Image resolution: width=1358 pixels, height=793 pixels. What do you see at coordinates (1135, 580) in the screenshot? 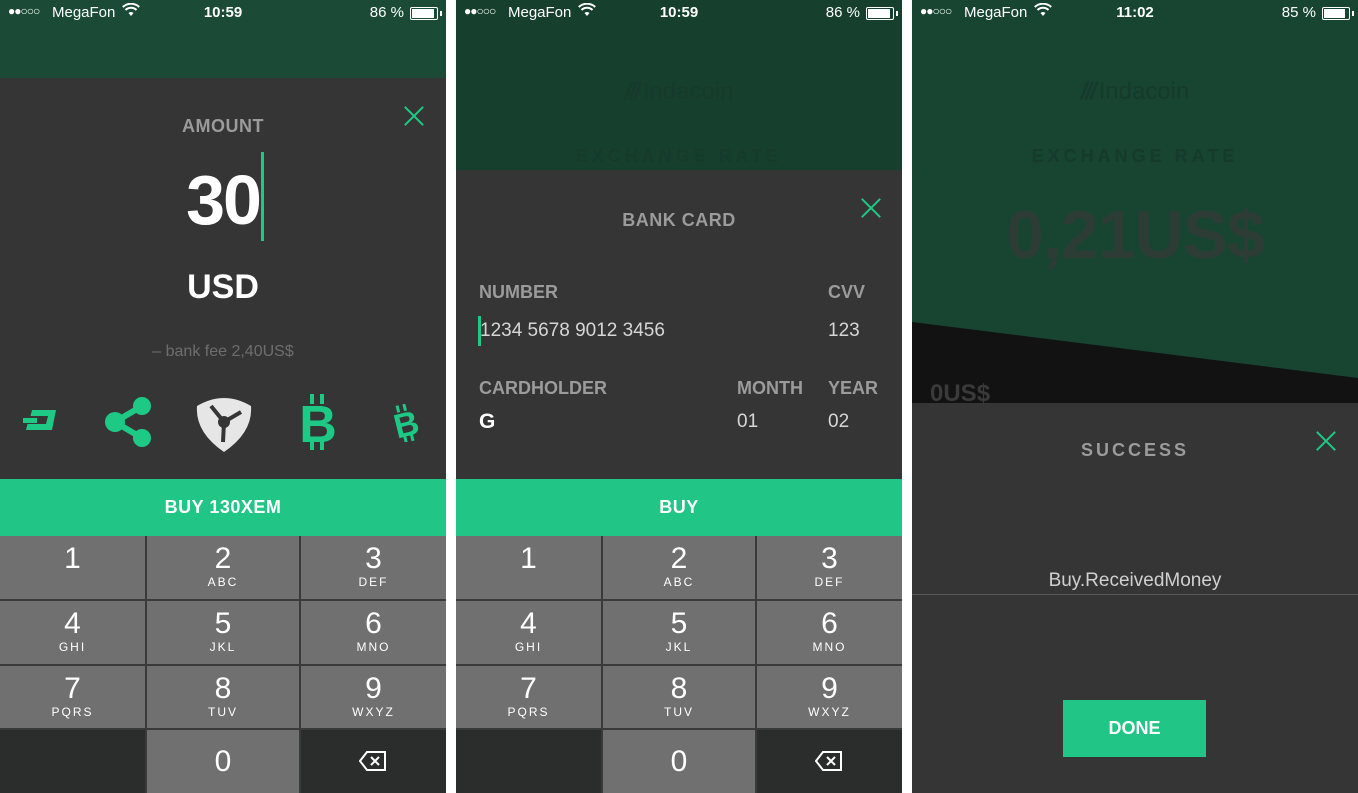
I see `success-message: Buy.ReceivedMoney` at bounding box center [1135, 580].